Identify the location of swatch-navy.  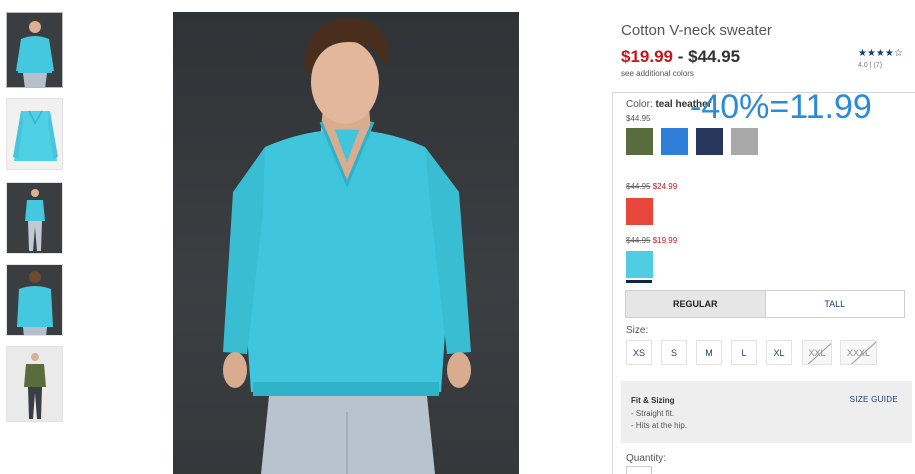
(709, 141).